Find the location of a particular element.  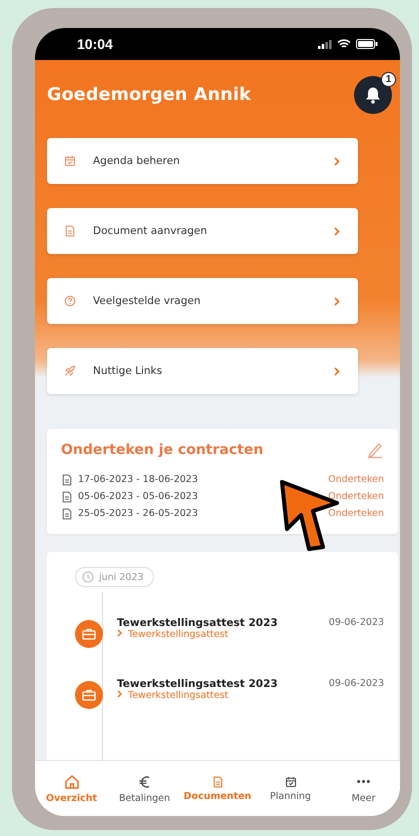

contracts-title: Onderteken je contracten is located at coordinates (162, 450).